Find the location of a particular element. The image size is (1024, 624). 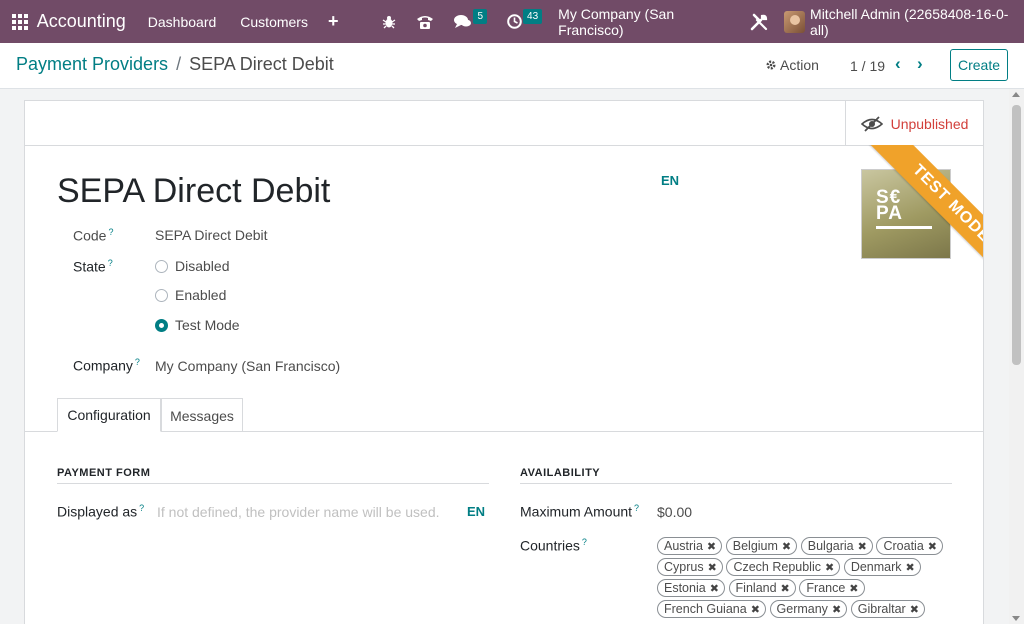

state-option-enabled: Enabled is located at coordinates (190, 295).